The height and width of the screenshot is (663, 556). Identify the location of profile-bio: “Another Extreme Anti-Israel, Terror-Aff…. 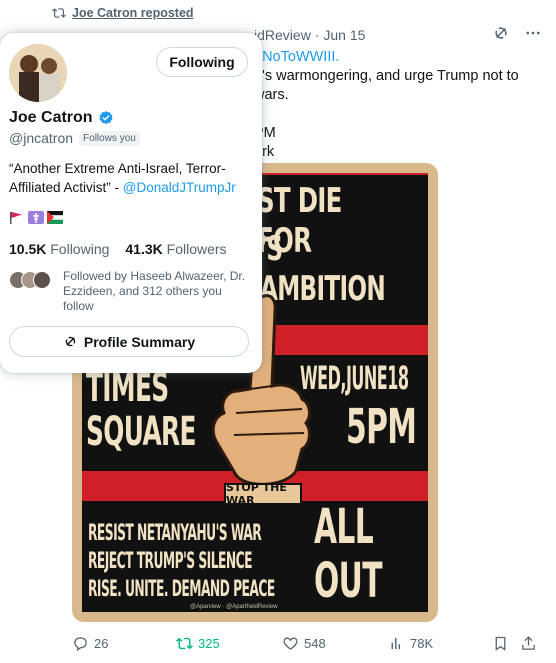
(133, 178).